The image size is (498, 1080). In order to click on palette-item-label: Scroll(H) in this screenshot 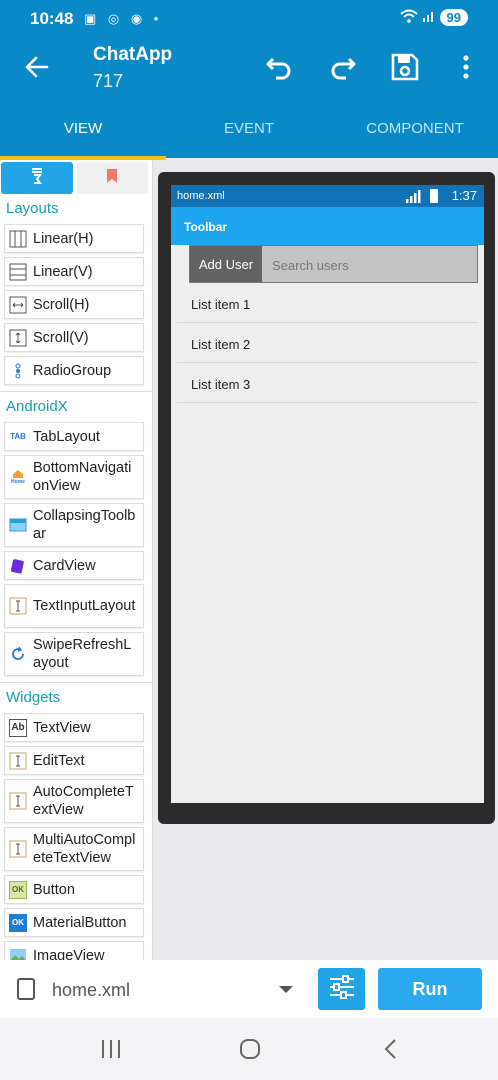, I will do `click(61, 304)`.